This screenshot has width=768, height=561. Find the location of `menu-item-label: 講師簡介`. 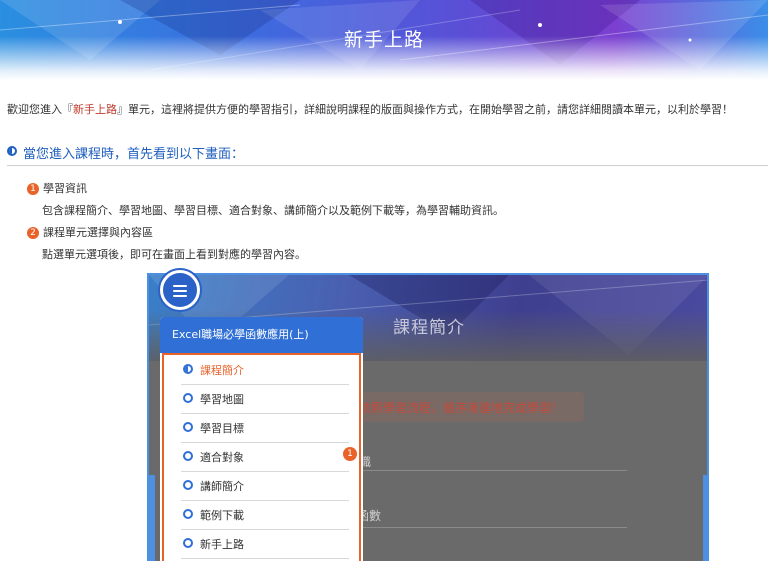

menu-item-label: 講師簡介 is located at coordinates (222, 486).